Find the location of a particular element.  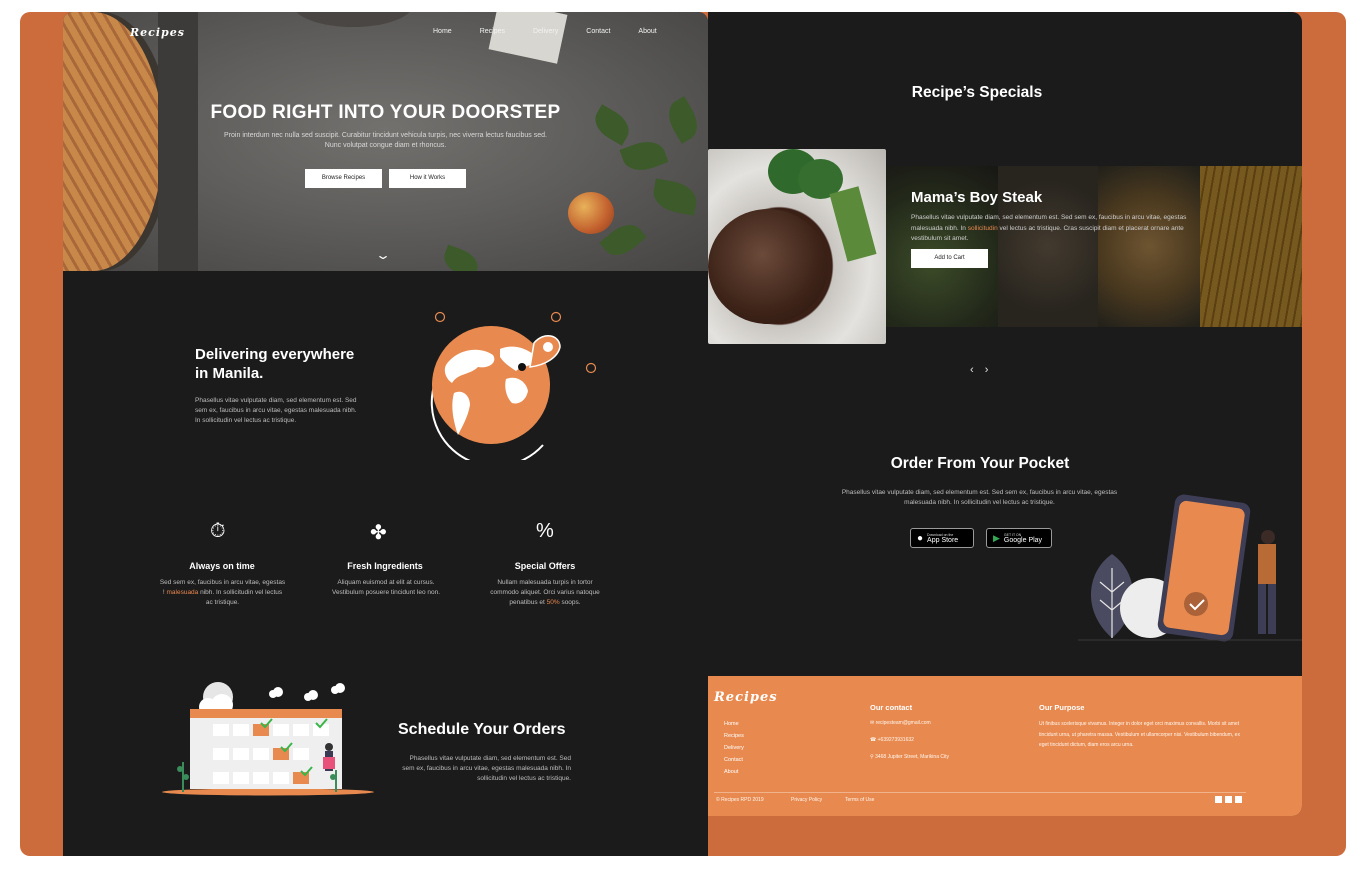

calendar-illustration is located at coordinates (268, 739).